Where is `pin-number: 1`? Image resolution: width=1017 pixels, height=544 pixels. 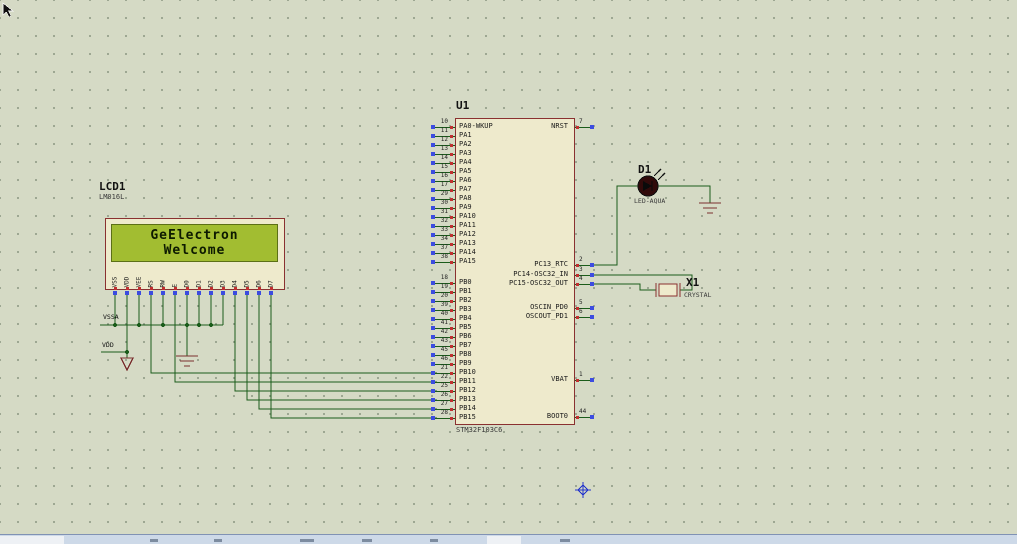 pin-number: 1 is located at coordinates (581, 374).